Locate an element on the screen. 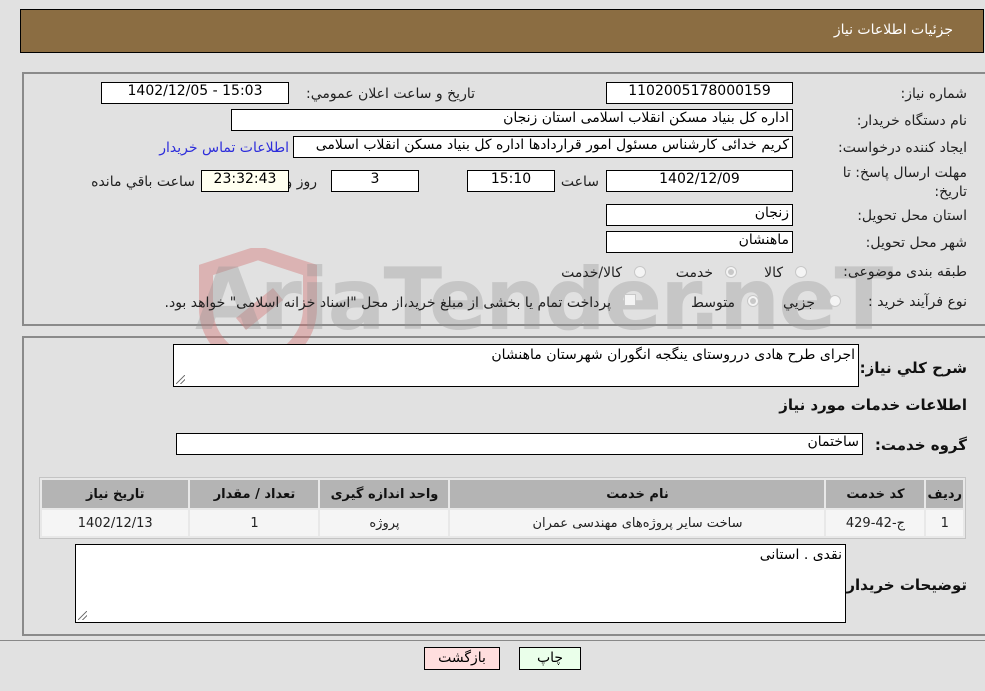  purchase-option-medium: متوسط is located at coordinates (713, 303).